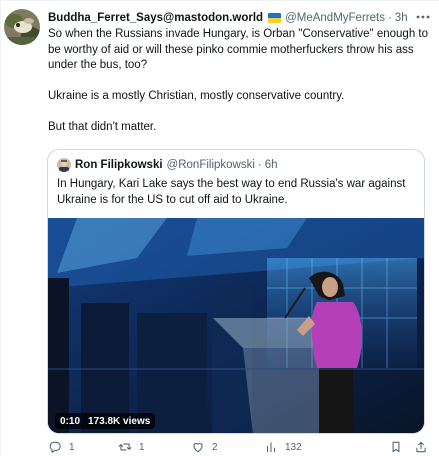 The height and width of the screenshot is (456, 439). Describe the element at coordinates (335, 18) in the screenshot. I see `author-handle: @MeAndMyFerrets` at that location.